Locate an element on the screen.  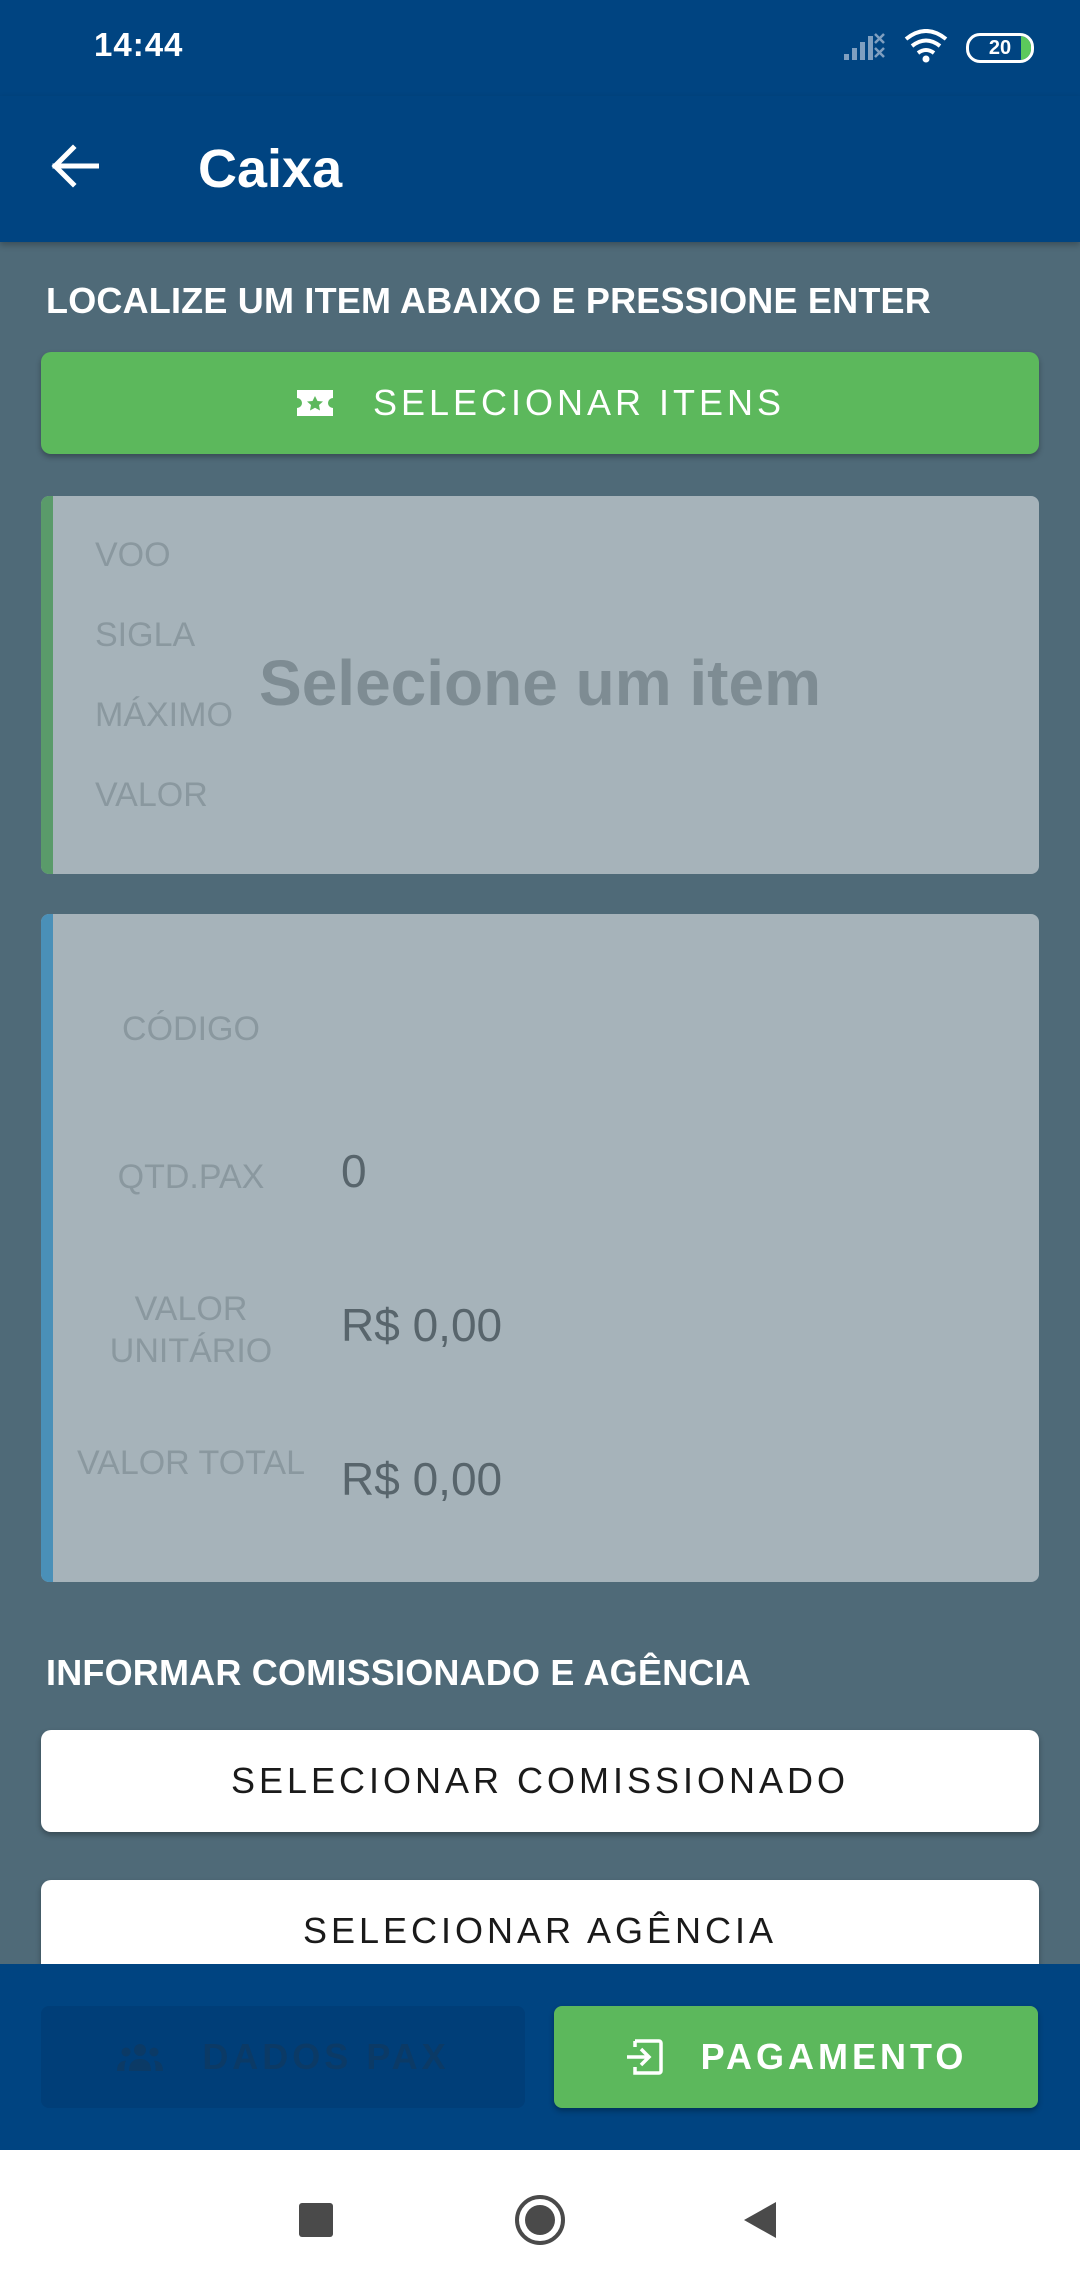
select-agency-button: SELECIONAR AGÊNCIA is located at coordinates (540, 1922).